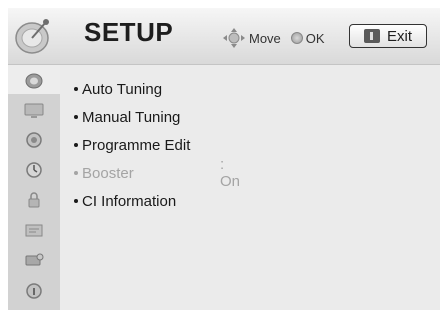  I want to click on sidebar-item-lock, so click(34, 199).